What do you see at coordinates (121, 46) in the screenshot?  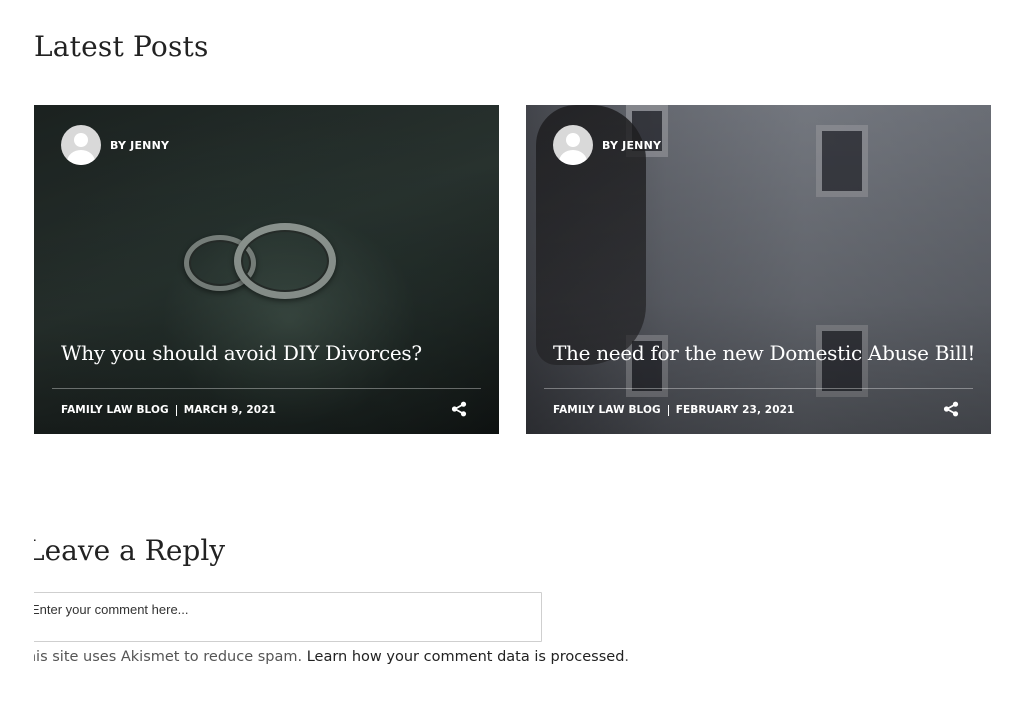 I see `latest-posts-heading: Latest Posts` at bounding box center [121, 46].